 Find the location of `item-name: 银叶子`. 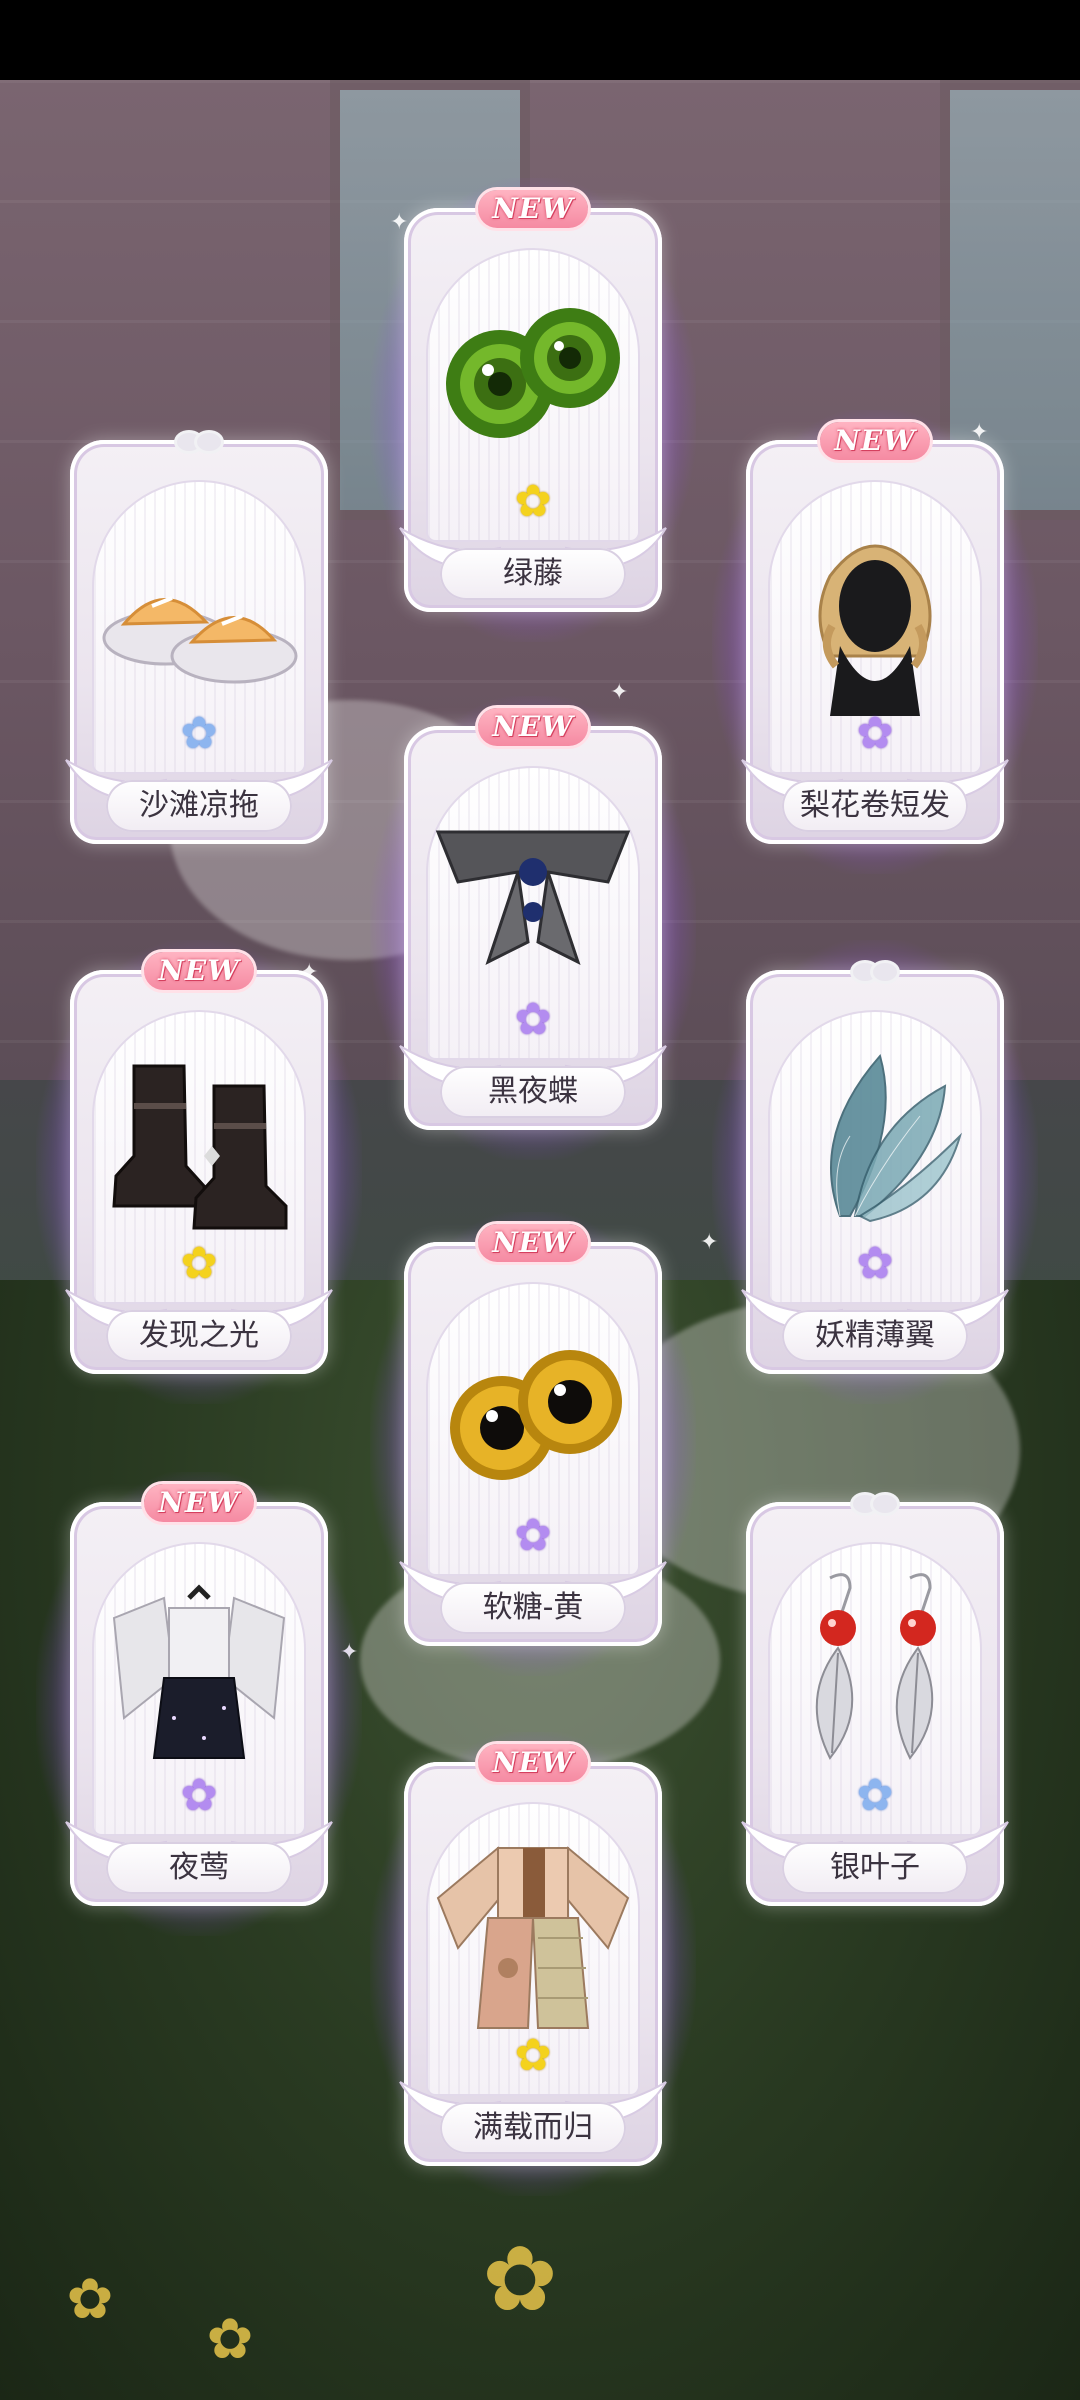

item-name: 银叶子 is located at coordinates (875, 1868).